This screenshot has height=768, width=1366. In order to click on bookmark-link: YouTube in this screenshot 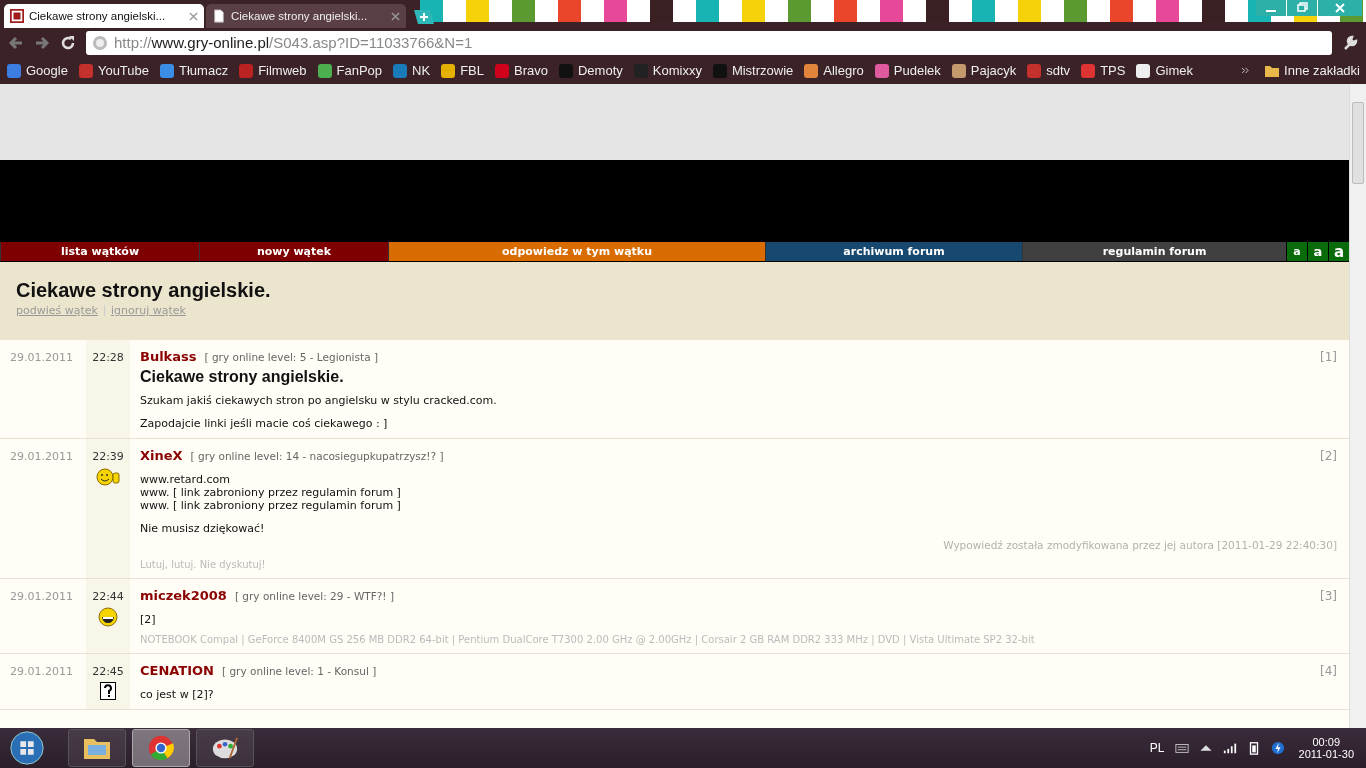, I will do `click(113, 70)`.